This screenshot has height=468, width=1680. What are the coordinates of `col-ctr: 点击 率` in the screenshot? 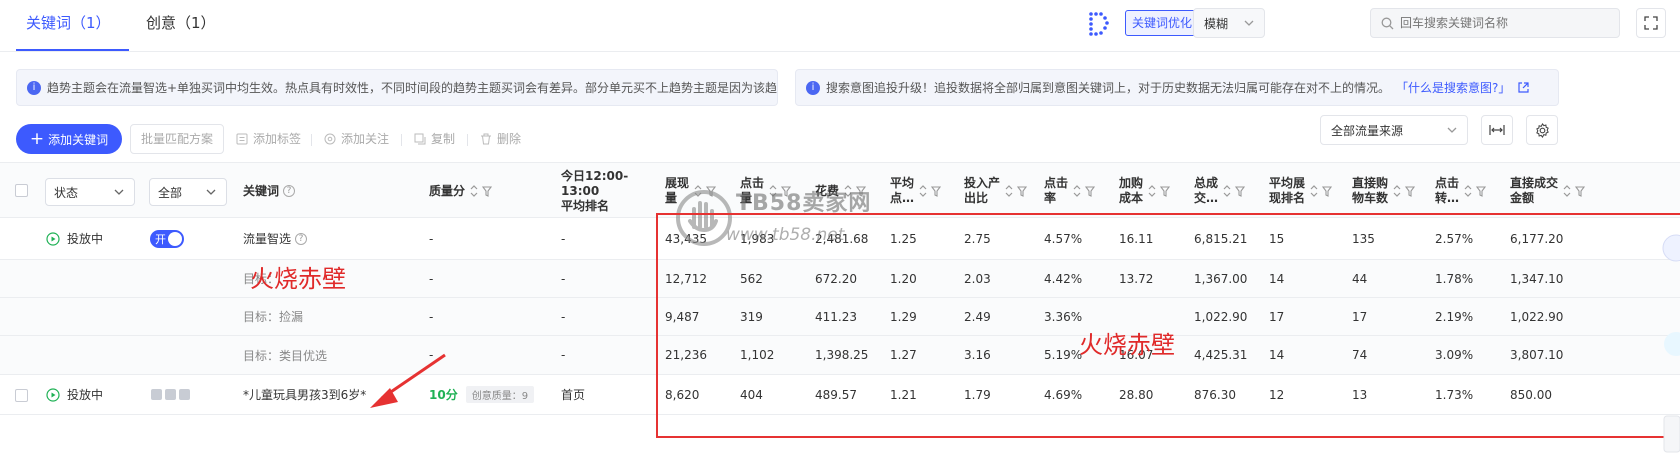 It's located at (1070, 191).